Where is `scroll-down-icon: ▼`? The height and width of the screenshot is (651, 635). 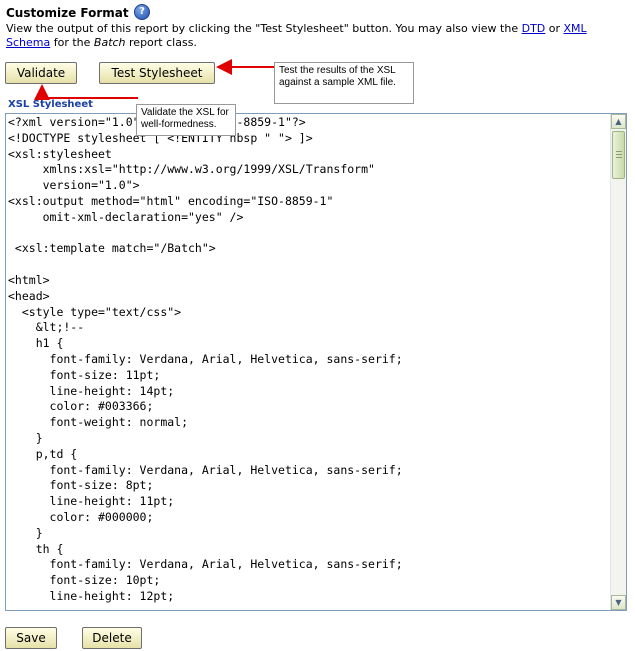 scroll-down-icon: ▼ is located at coordinates (618, 602).